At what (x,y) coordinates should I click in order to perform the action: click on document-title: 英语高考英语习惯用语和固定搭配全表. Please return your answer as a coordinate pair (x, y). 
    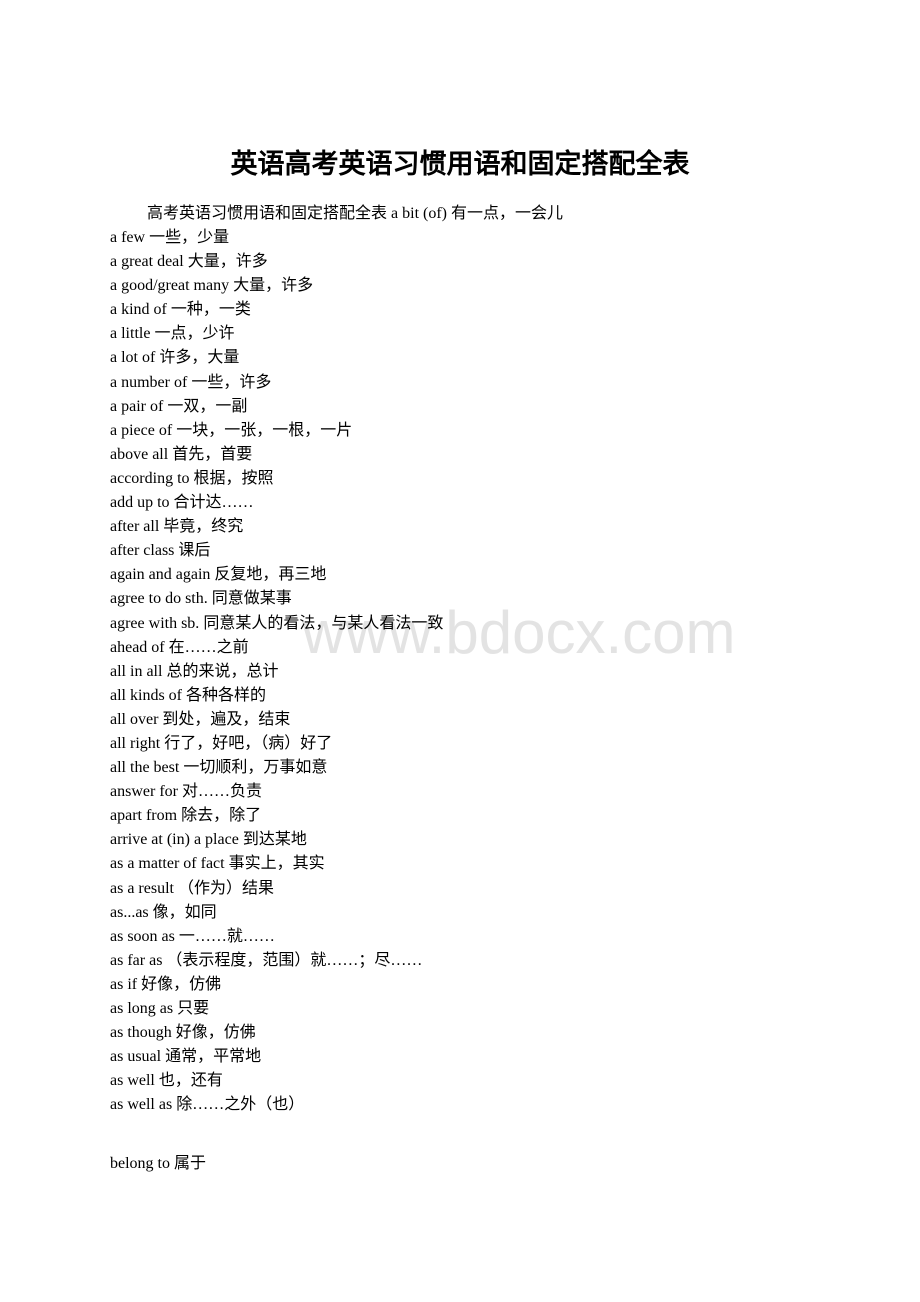
    Looking at the image, I should click on (460, 164).